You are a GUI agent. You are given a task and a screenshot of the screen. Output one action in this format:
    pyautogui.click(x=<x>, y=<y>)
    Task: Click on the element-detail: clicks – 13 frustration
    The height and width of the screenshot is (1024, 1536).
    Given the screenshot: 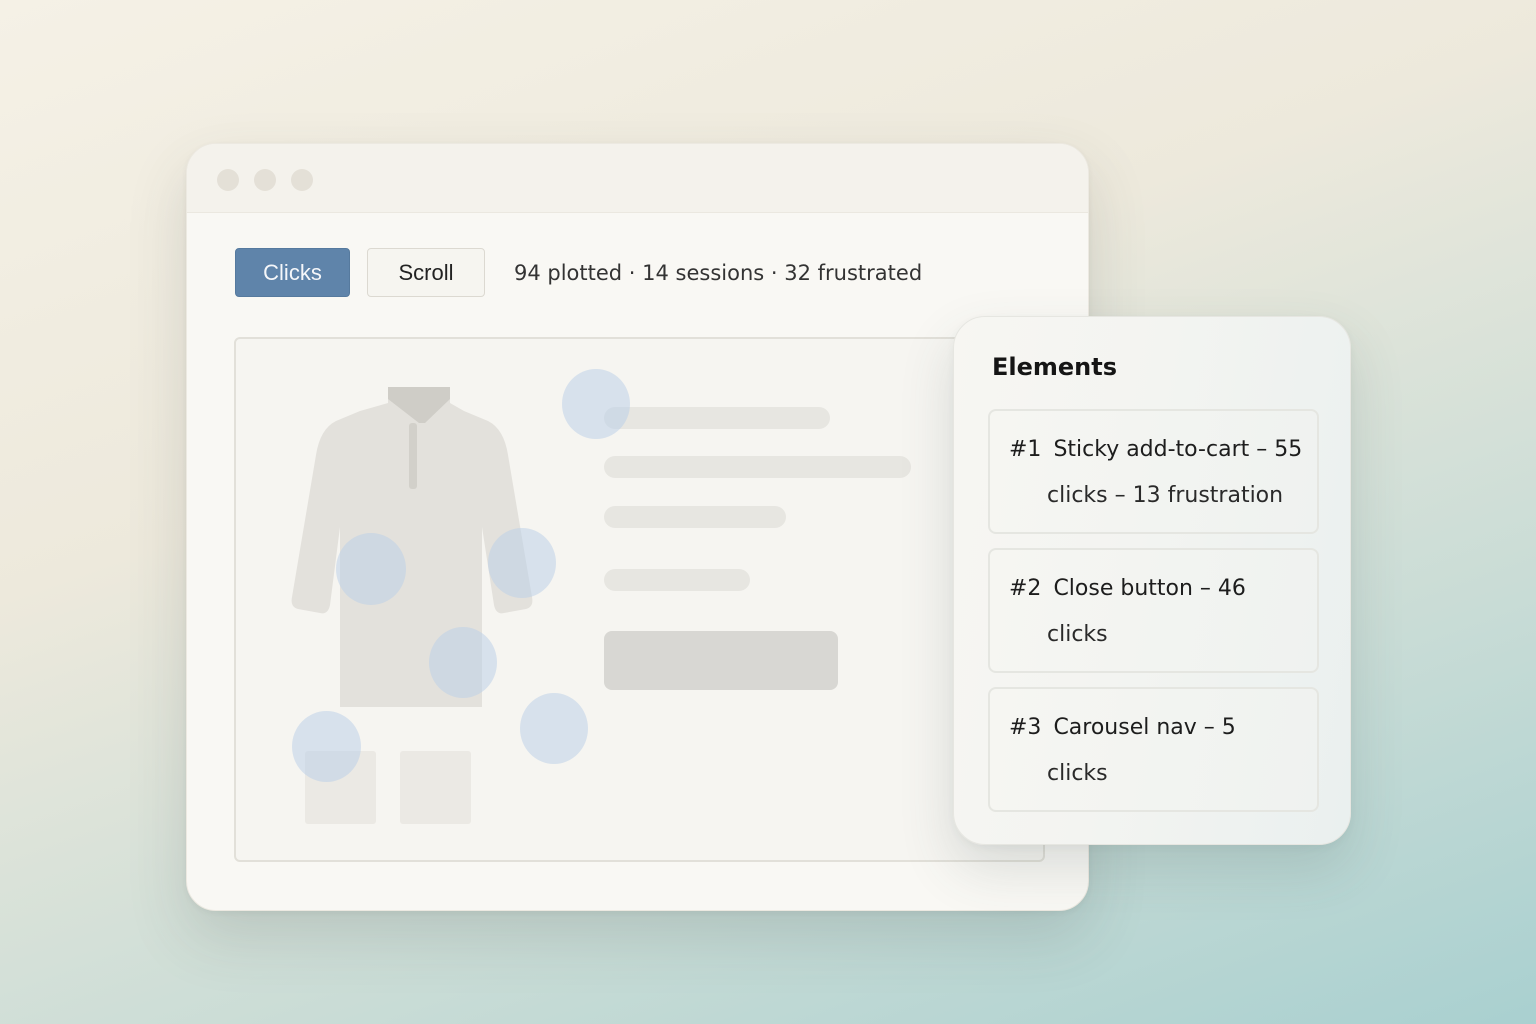 What is the action you would take?
    pyautogui.click(x=1165, y=495)
    